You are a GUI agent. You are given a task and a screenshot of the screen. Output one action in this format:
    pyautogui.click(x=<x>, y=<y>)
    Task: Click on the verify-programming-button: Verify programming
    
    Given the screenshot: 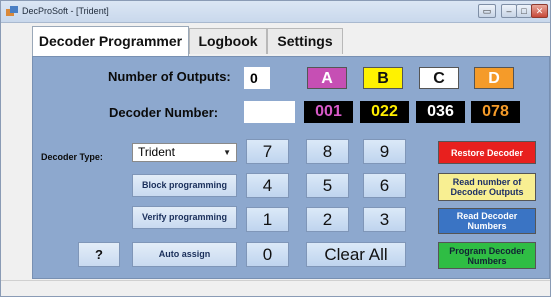 What is the action you would take?
    pyautogui.click(x=184, y=217)
    